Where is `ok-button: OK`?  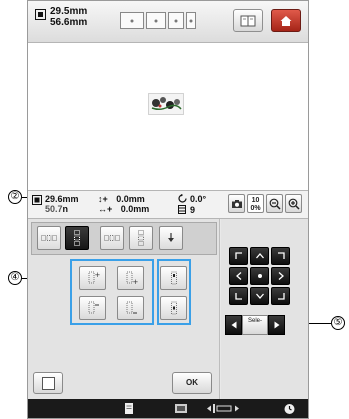 ok-button: OK is located at coordinates (192, 383).